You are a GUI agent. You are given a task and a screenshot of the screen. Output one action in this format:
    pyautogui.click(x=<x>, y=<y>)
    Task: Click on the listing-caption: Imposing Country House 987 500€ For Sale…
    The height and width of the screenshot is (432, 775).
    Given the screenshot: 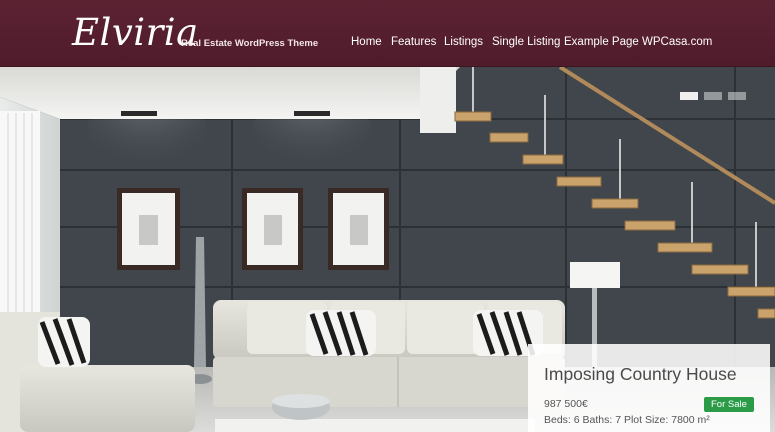 What is the action you would take?
    pyautogui.click(x=649, y=388)
    